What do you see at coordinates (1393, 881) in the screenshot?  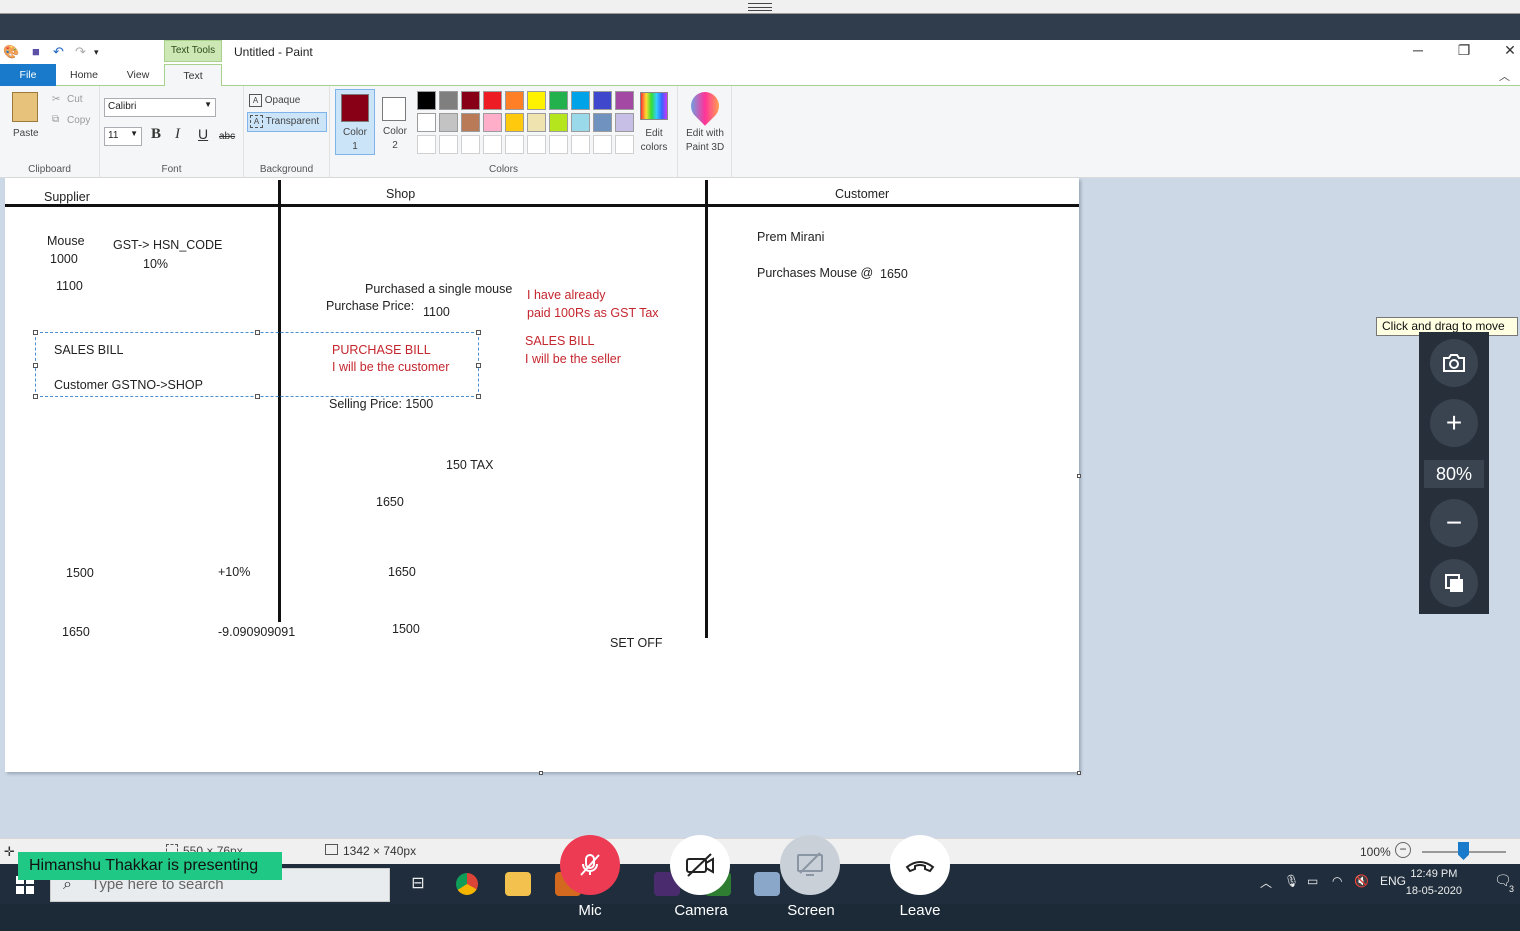 I see `language-indicator: ENG` at bounding box center [1393, 881].